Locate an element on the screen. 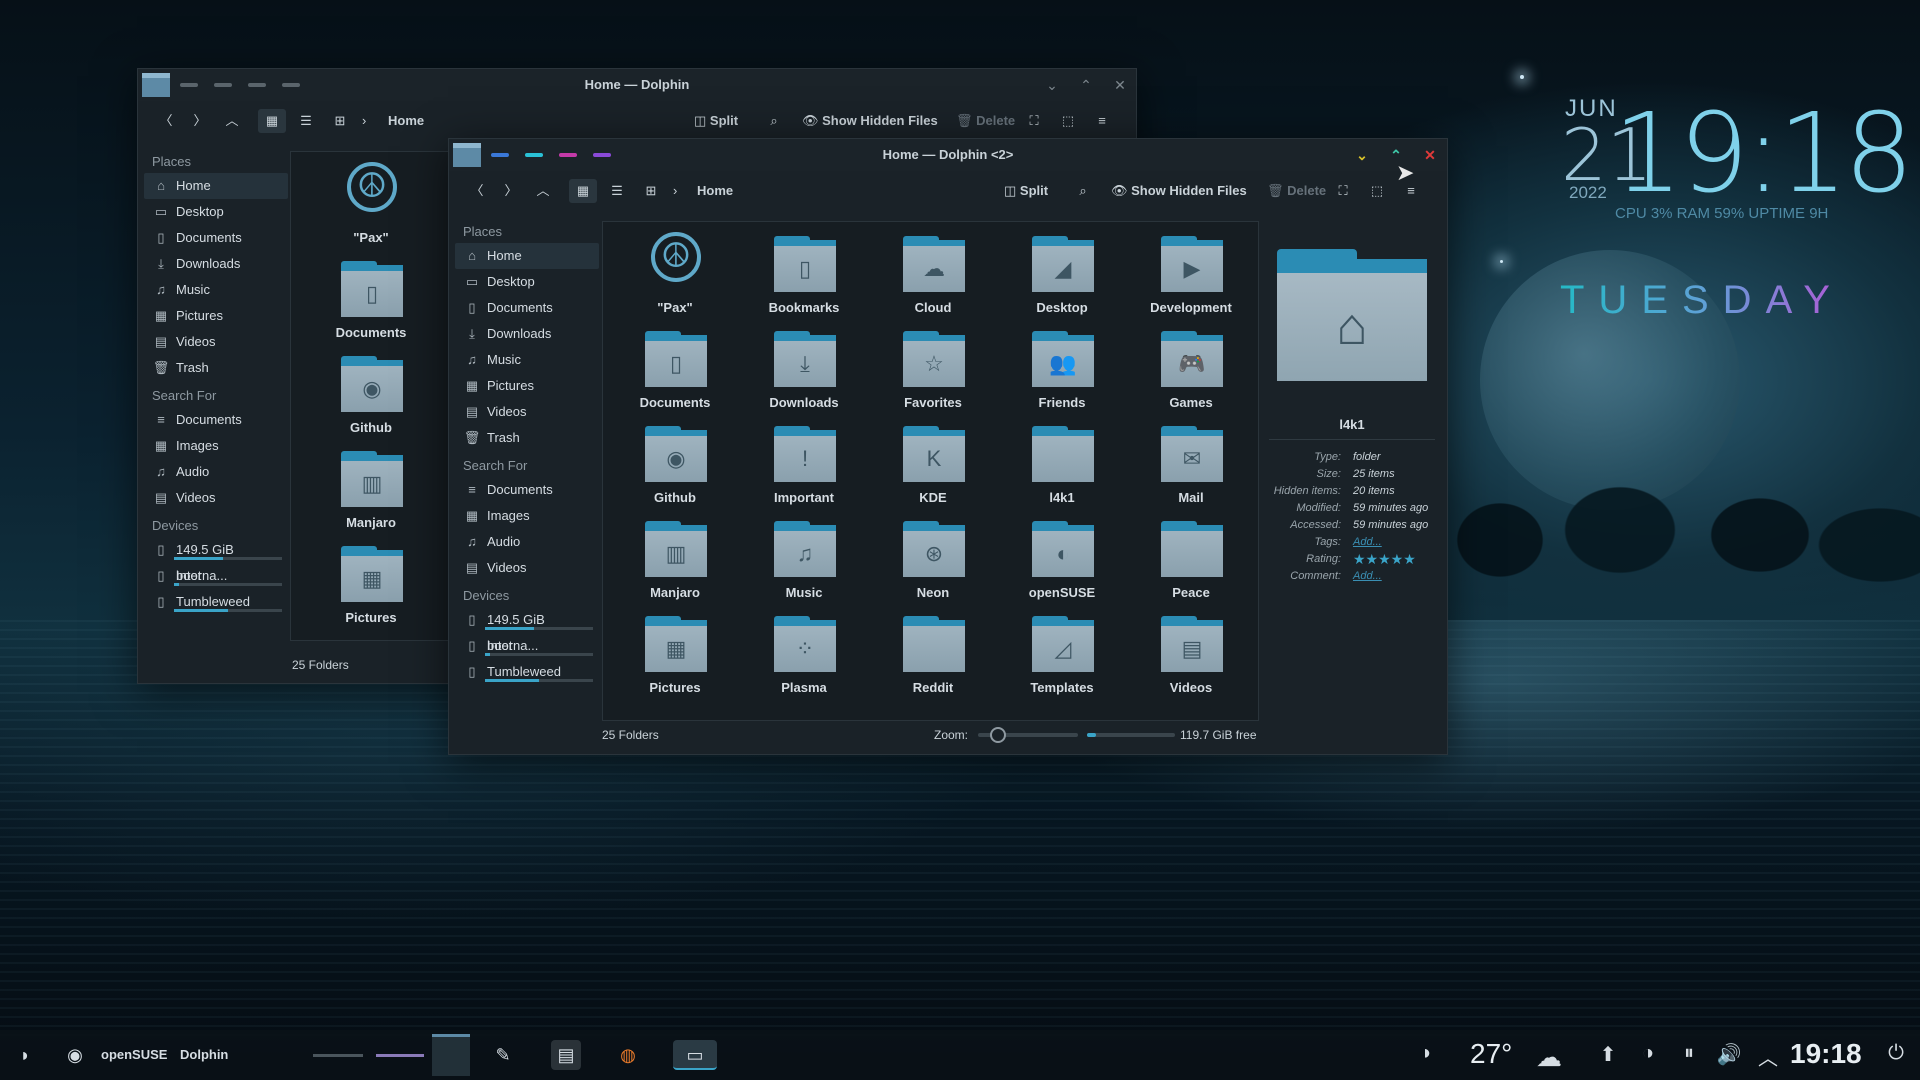  firefox-icon: ◍ is located at coordinates (628, 1055).